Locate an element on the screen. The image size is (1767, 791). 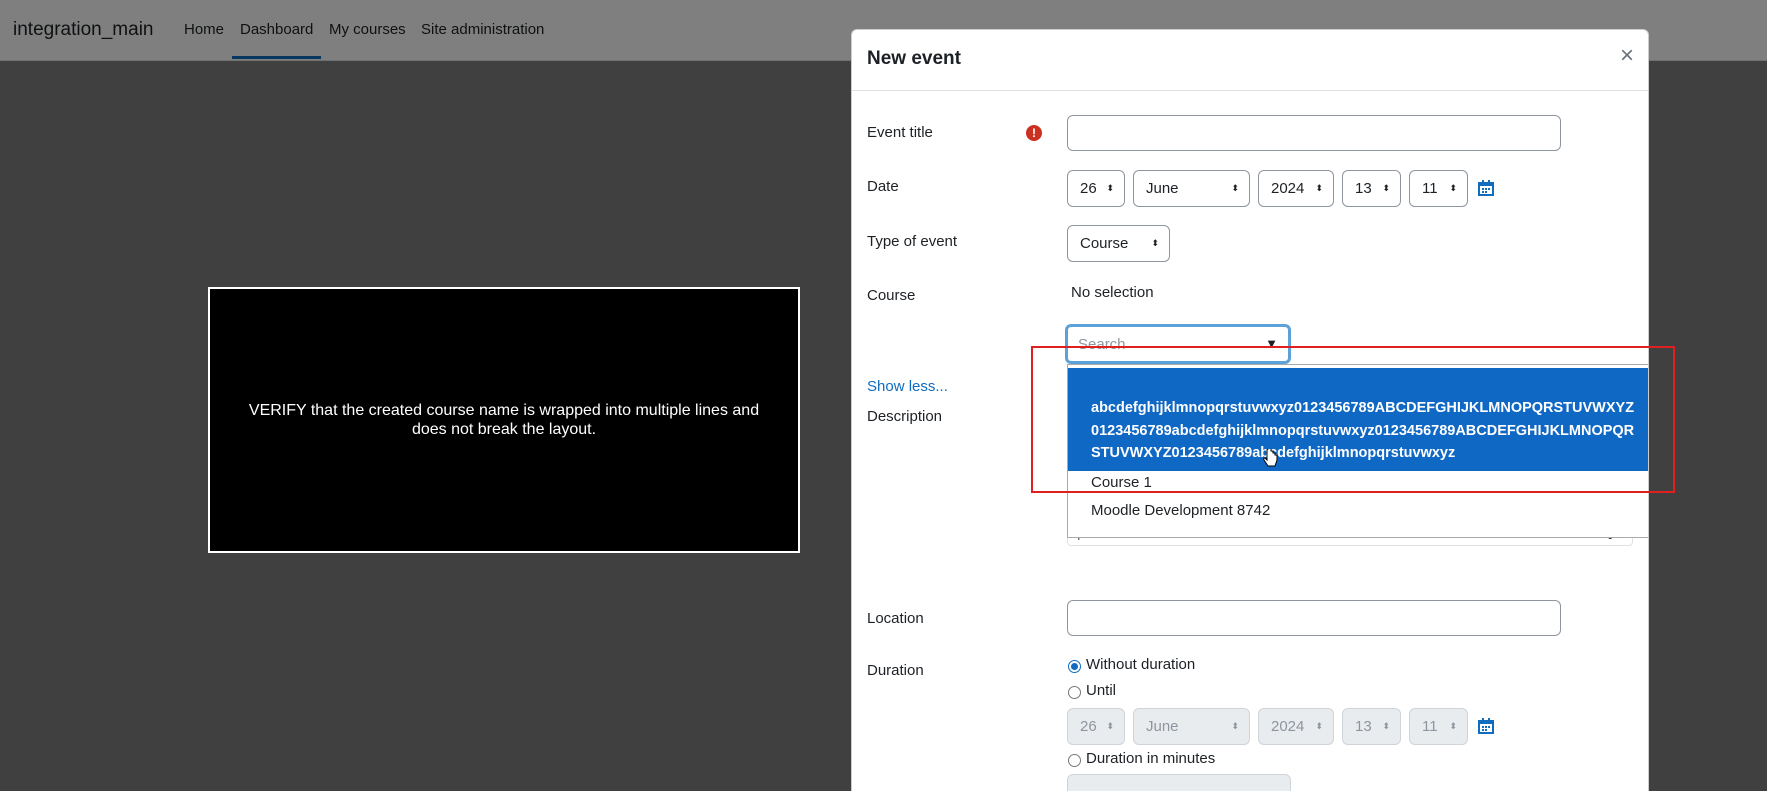
course-label: Course is located at coordinates (891, 295).